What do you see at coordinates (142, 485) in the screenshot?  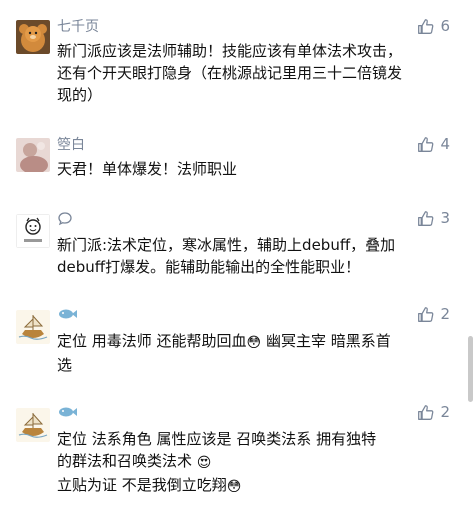 I see `comment-line: 立贴为证 不是我倒立吃翔` at bounding box center [142, 485].